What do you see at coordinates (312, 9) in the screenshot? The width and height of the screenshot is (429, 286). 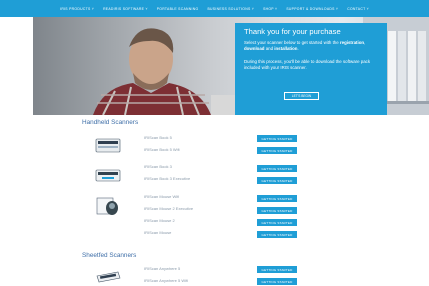 I see `nav-support-downloads: SUPPORT & DOWNLOADS ˅` at bounding box center [312, 9].